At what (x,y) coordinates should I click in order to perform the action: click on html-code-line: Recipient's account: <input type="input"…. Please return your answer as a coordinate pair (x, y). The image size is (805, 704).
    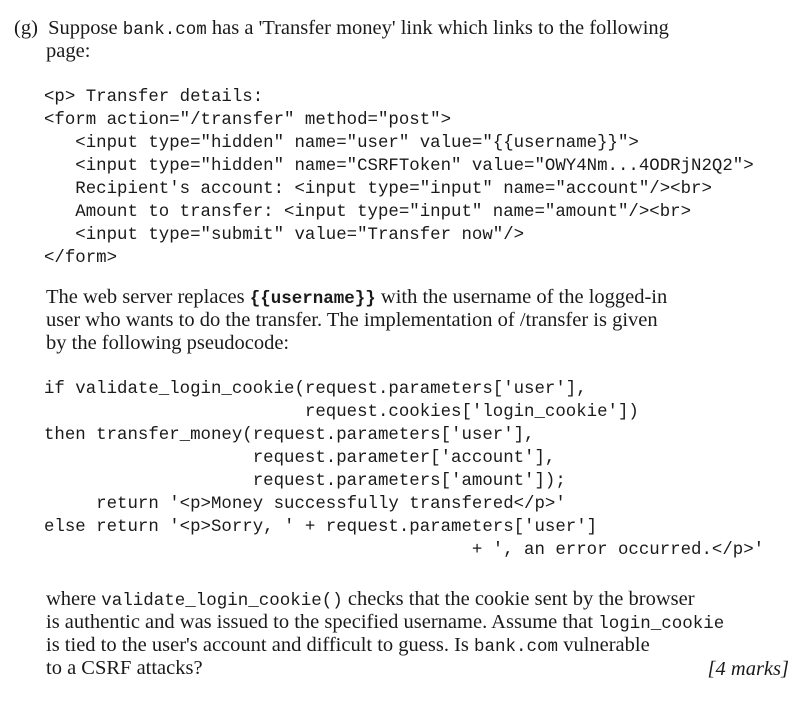
    Looking at the image, I should click on (378, 189).